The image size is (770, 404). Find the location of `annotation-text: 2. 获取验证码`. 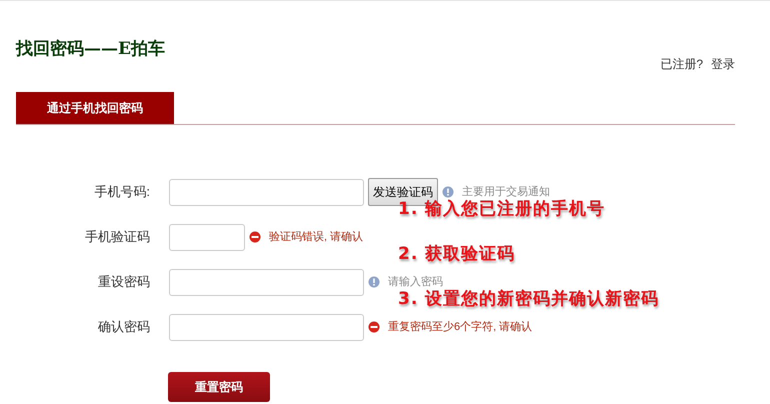

annotation-text: 2. 获取验证码 is located at coordinates (457, 254).